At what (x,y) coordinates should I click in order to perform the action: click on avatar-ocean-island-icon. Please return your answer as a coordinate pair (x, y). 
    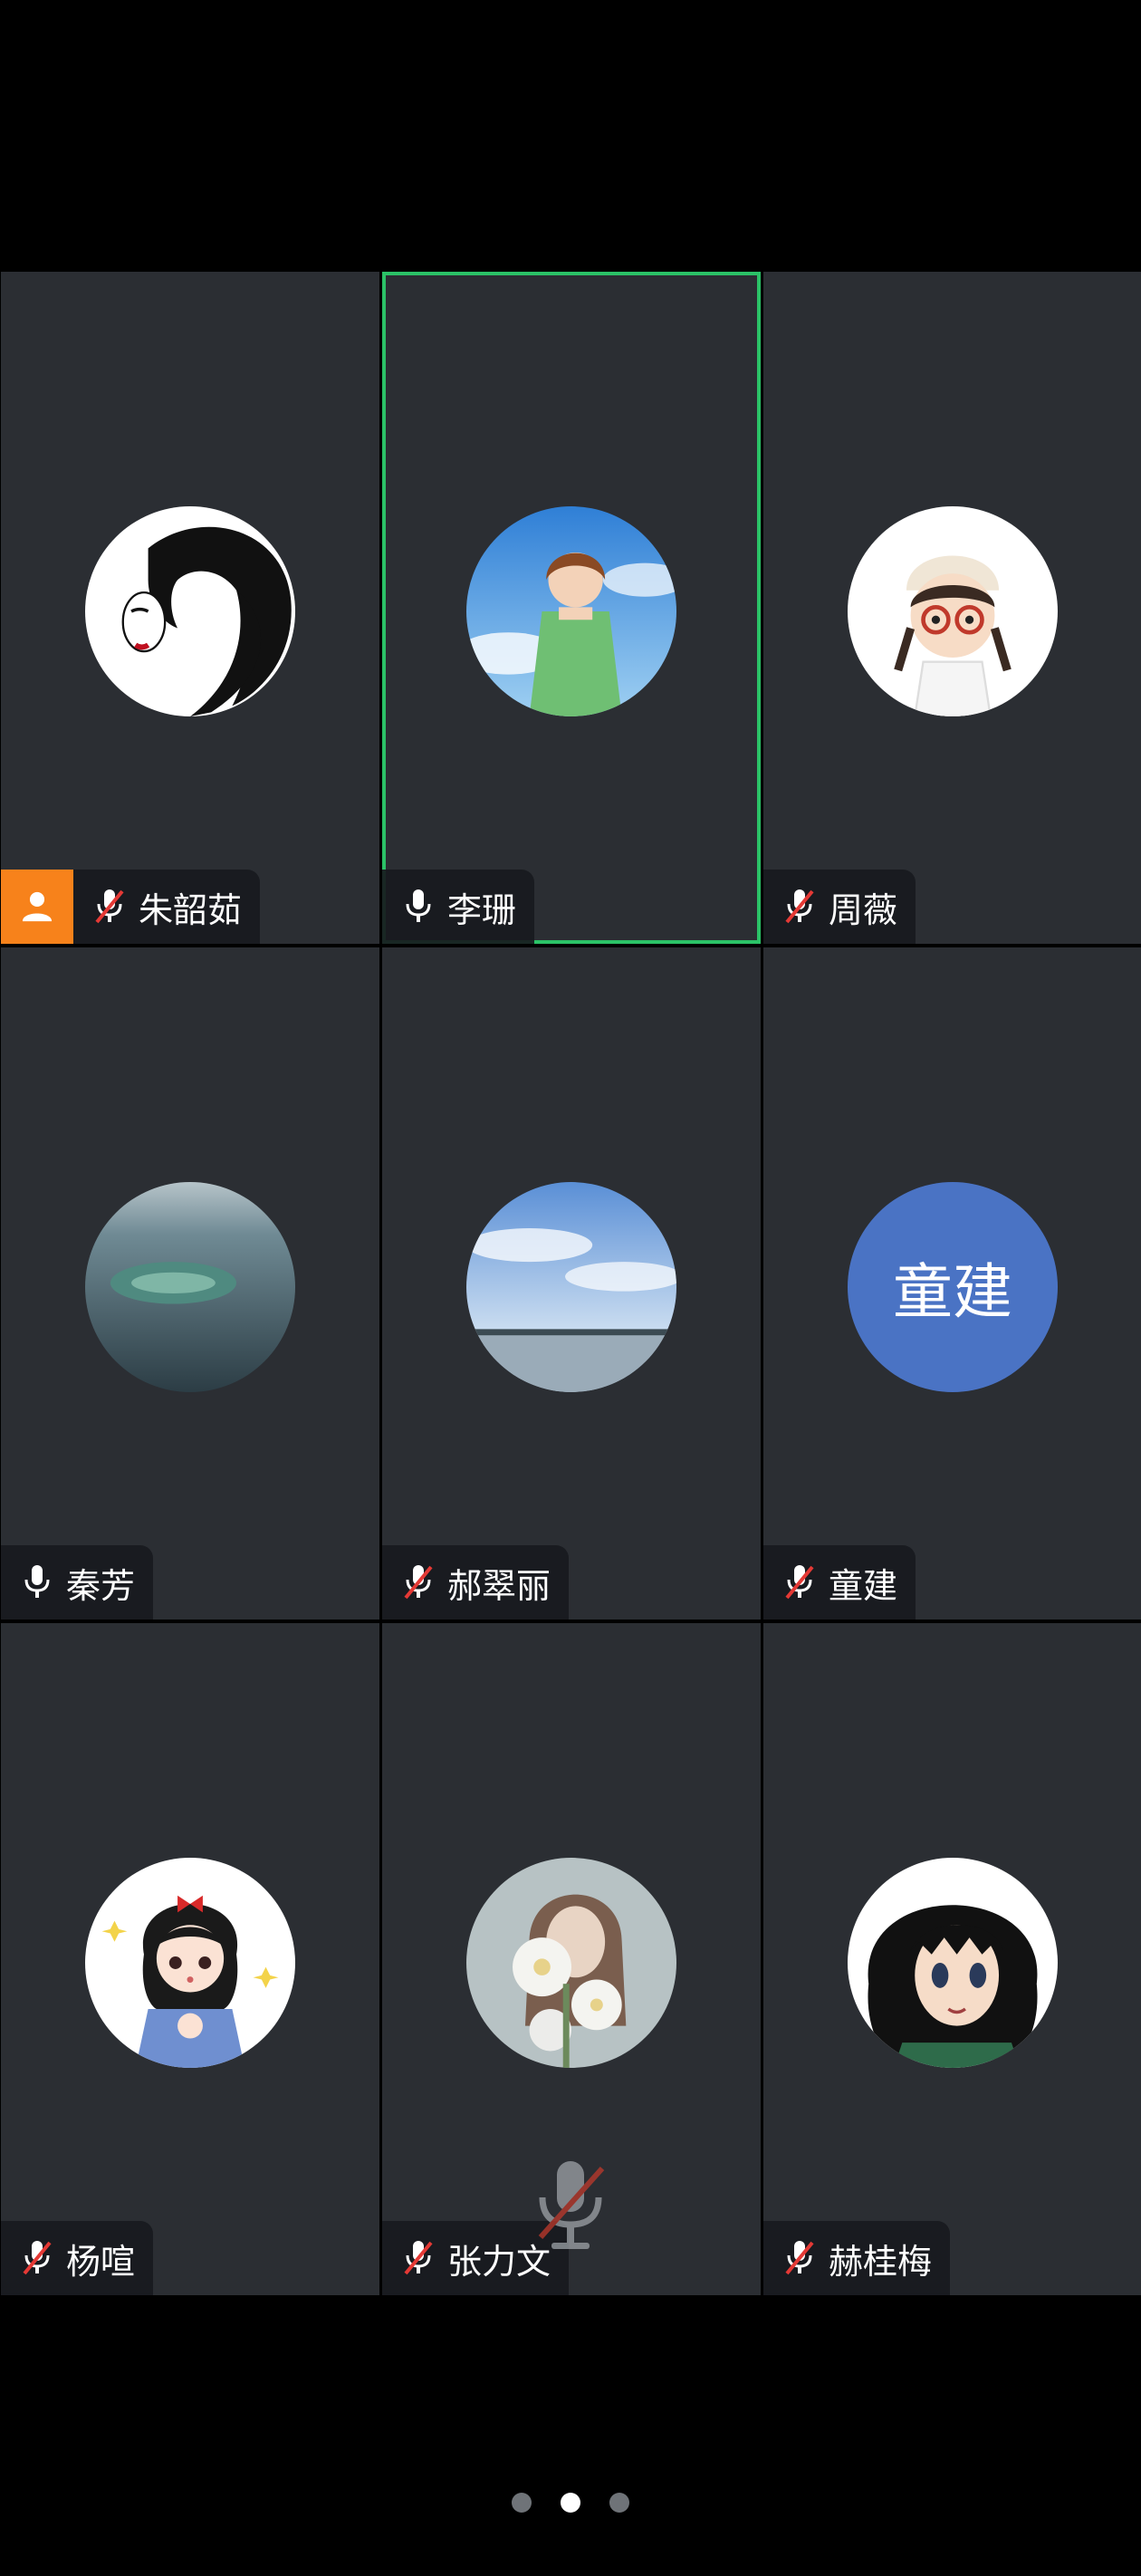
    Looking at the image, I should click on (190, 1287).